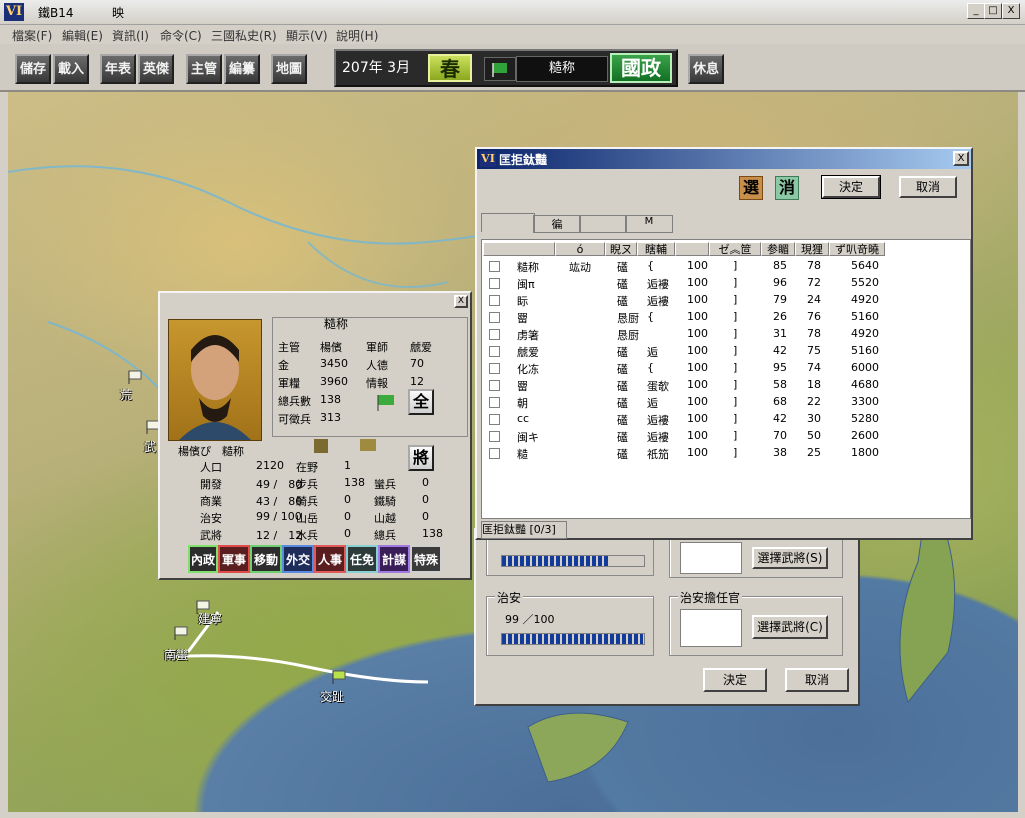  Describe the element at coordinates (580, 249) in the screenshot. I see `col-header: ó` at that location.